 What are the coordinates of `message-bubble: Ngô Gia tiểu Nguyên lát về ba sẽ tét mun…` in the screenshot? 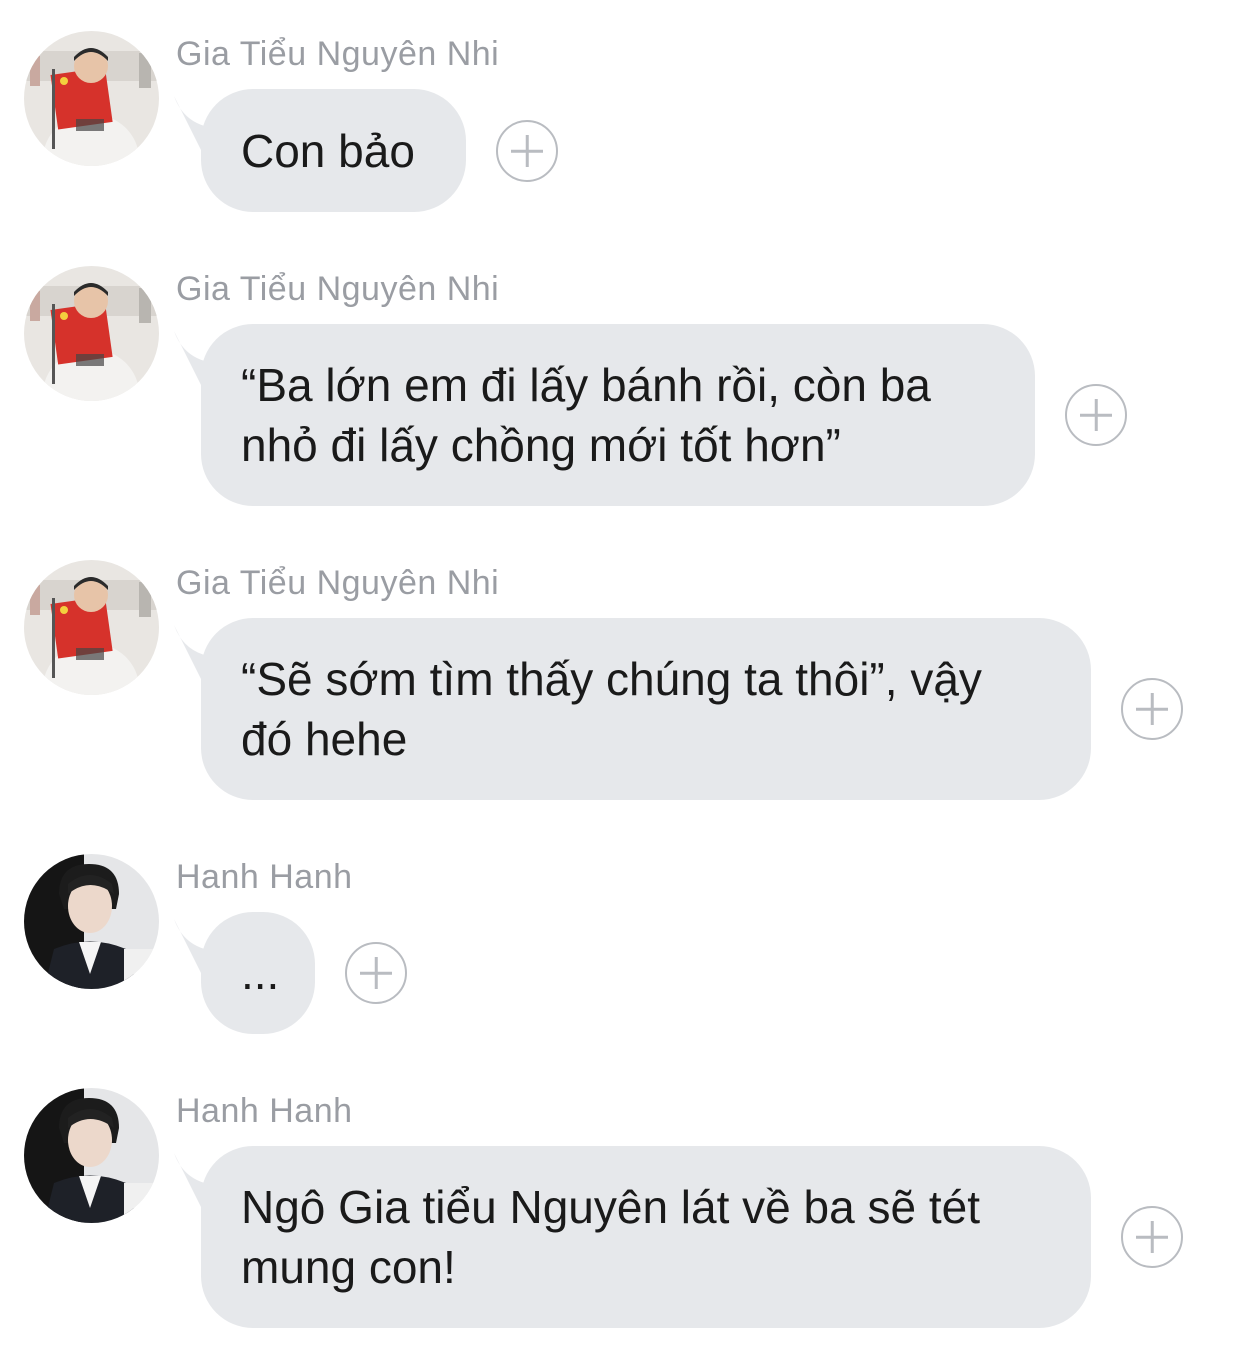 It's located at (646, 1237).